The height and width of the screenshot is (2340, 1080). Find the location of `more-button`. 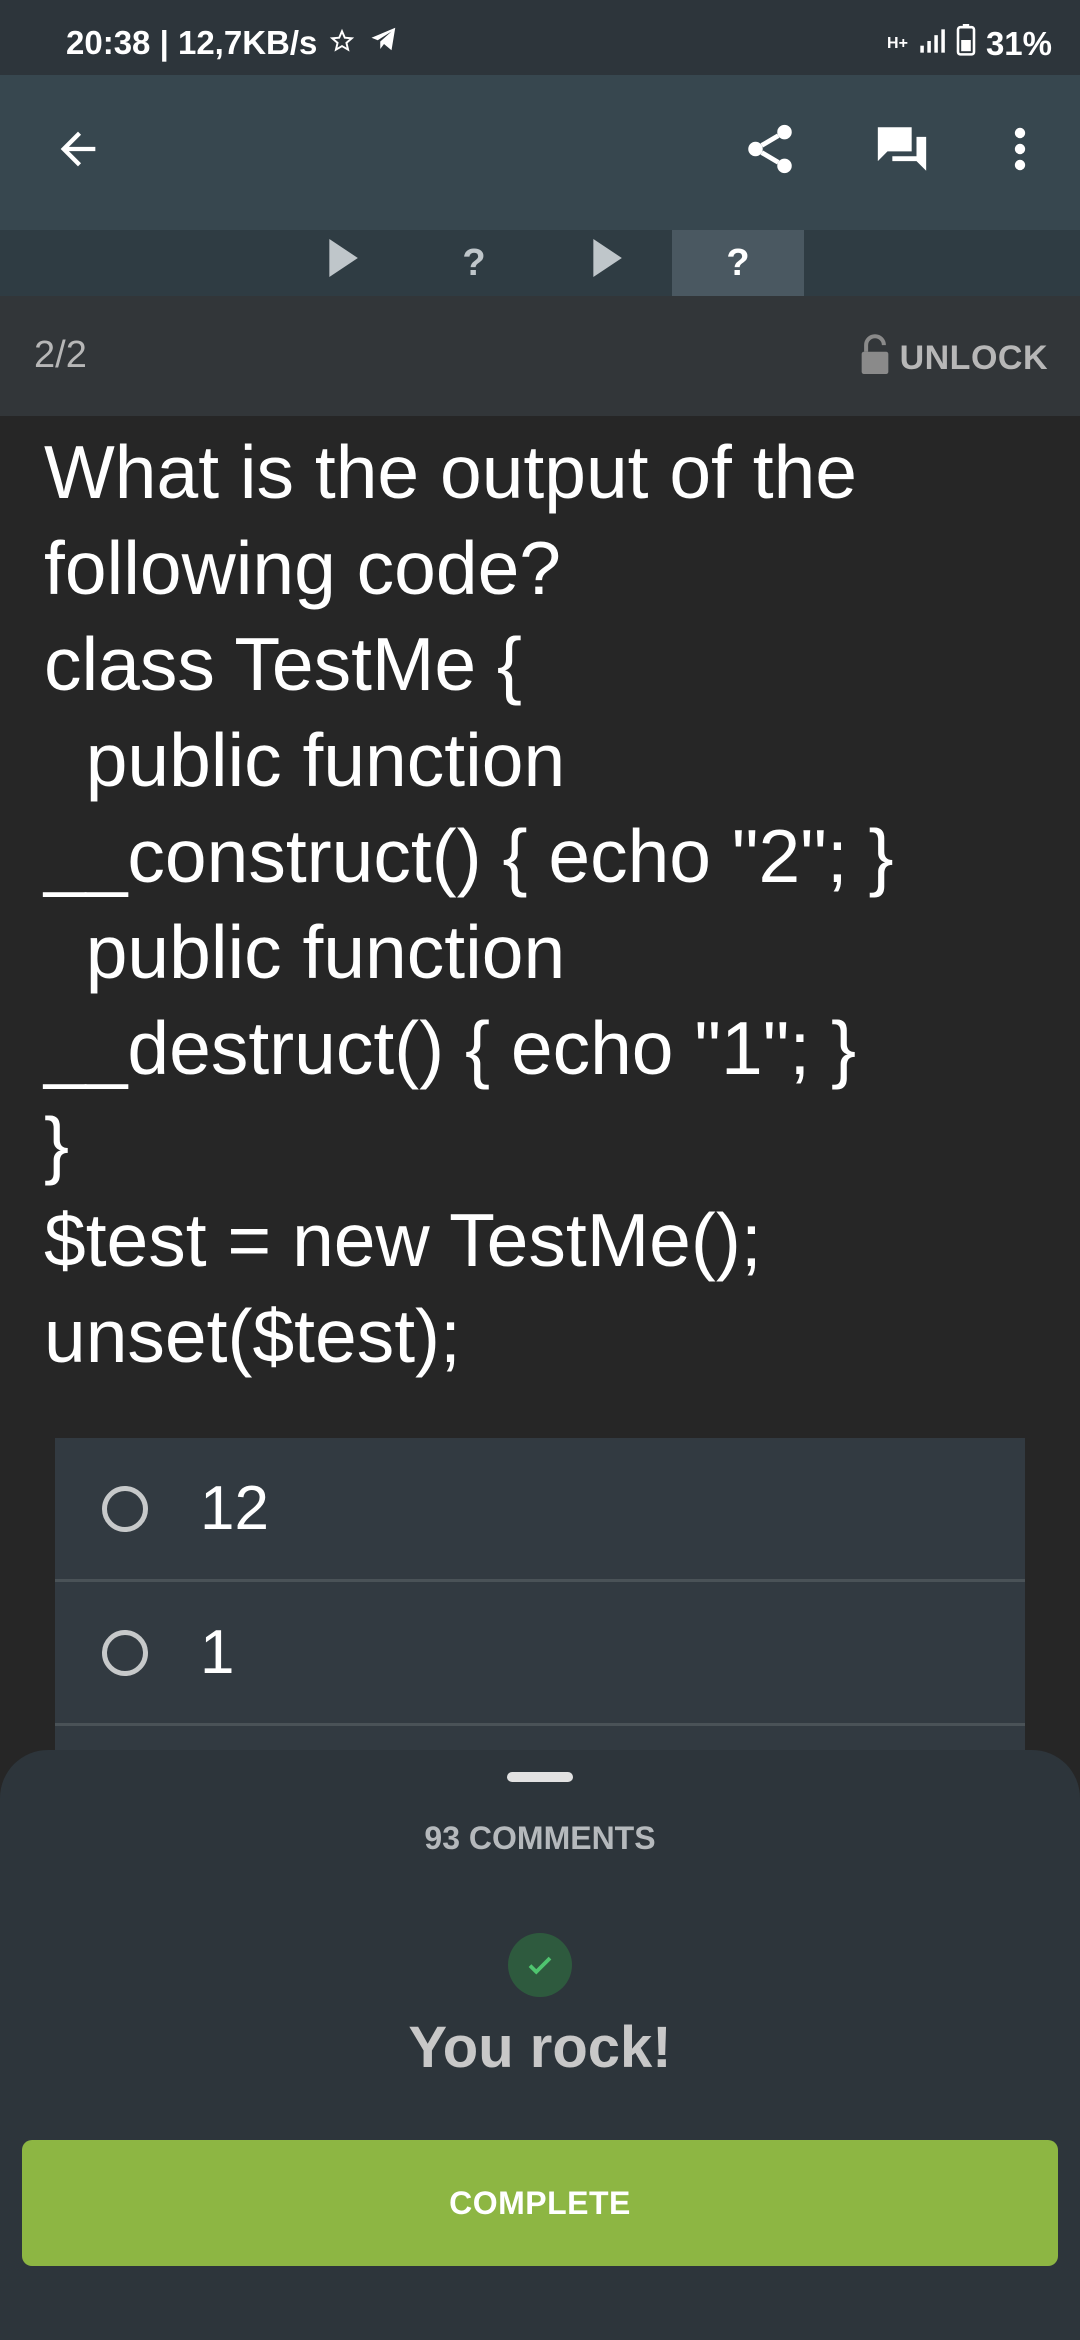

more-button is located at coordinates (1020, 151).